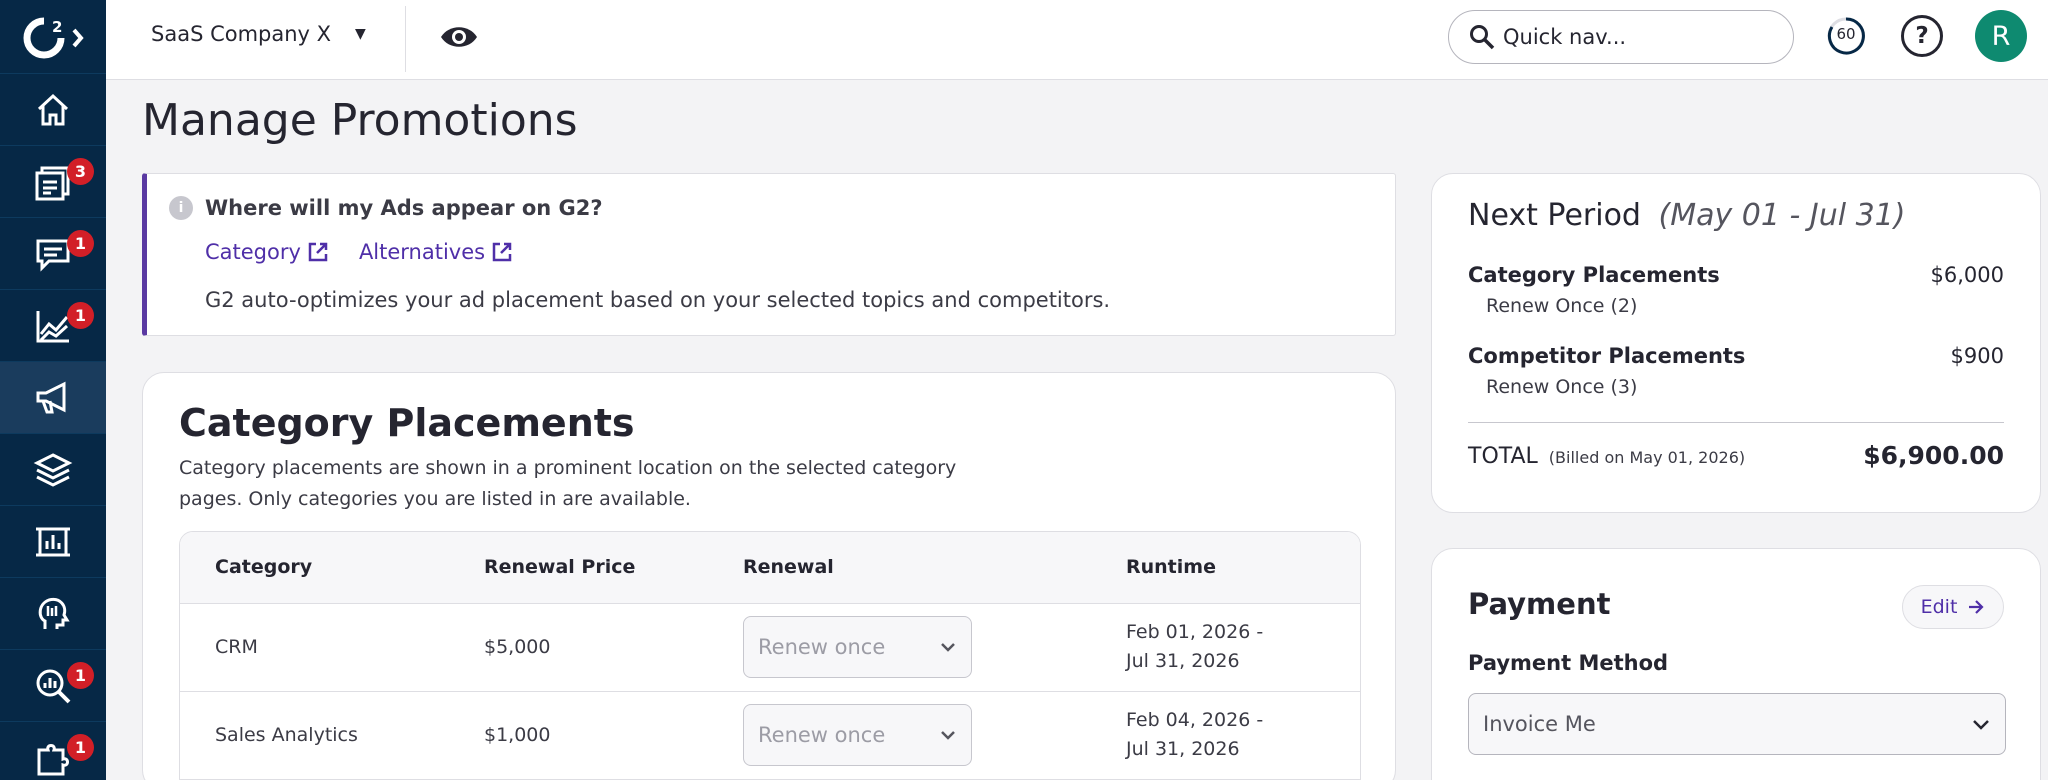 Image resolution: width=2048 pixels, height=780 pixels. I want to click on eye-icon, so click(459, 37).